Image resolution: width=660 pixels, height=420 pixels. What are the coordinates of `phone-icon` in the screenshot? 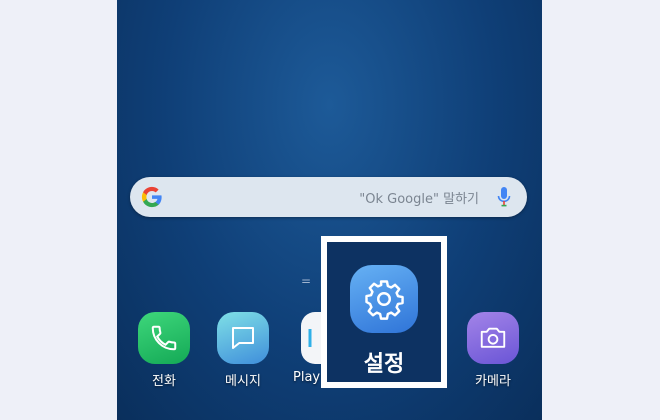 It's located at (164, 338).